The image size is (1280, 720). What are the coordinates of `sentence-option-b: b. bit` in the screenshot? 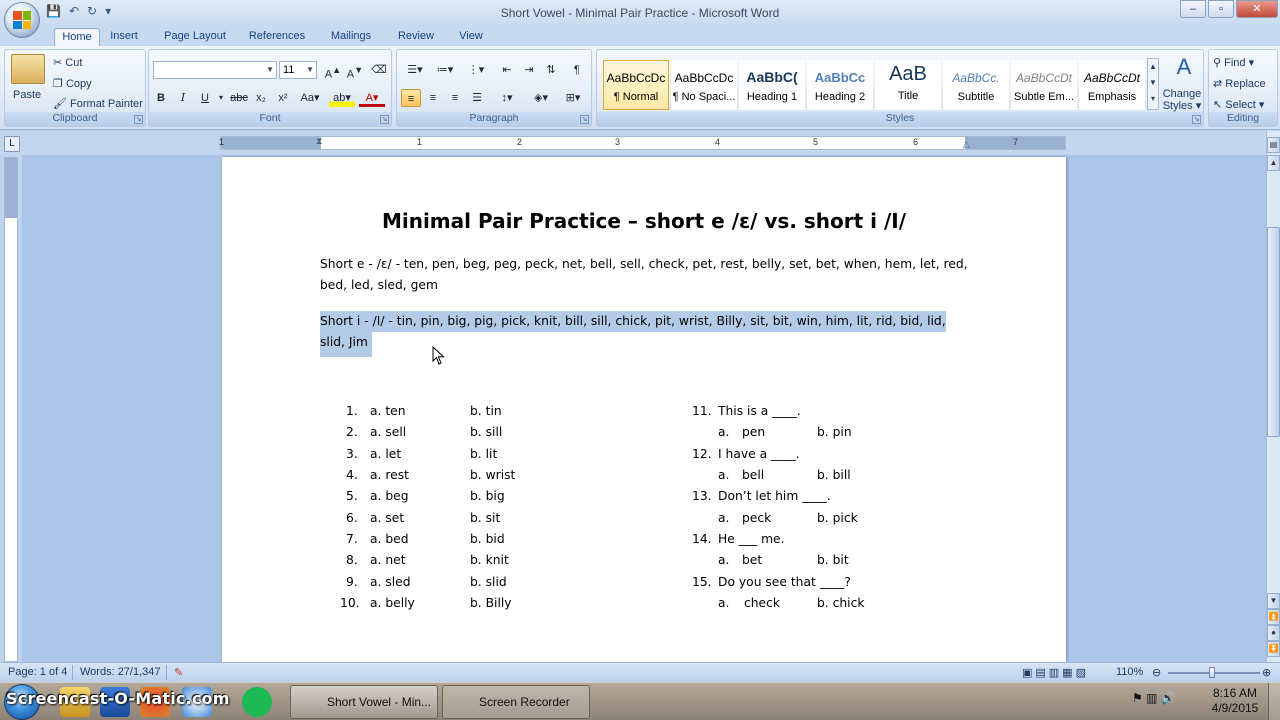 It's located at (833, 560).